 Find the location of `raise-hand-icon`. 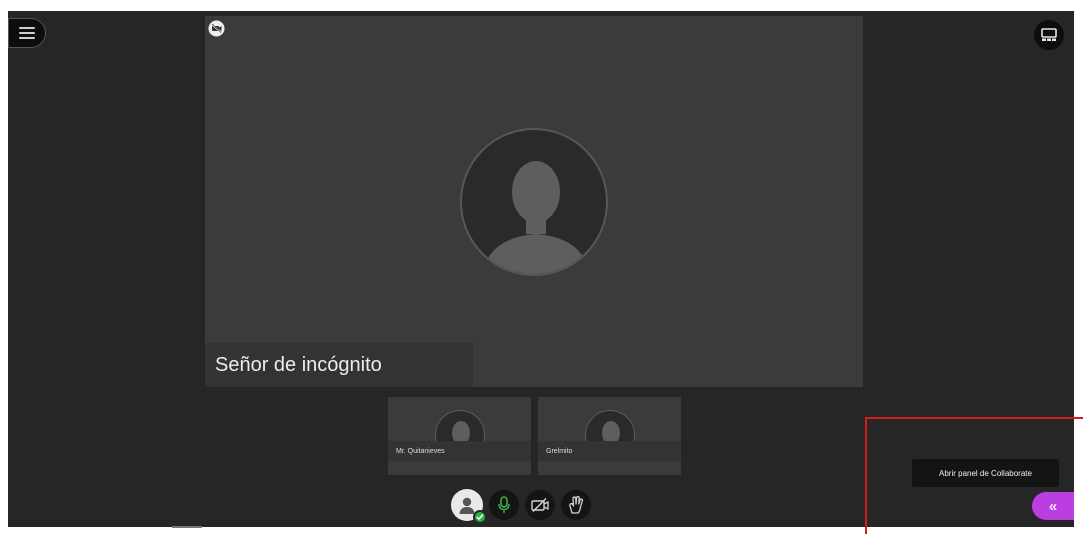

raise-hand-icon is located at coordinates (576, 504).